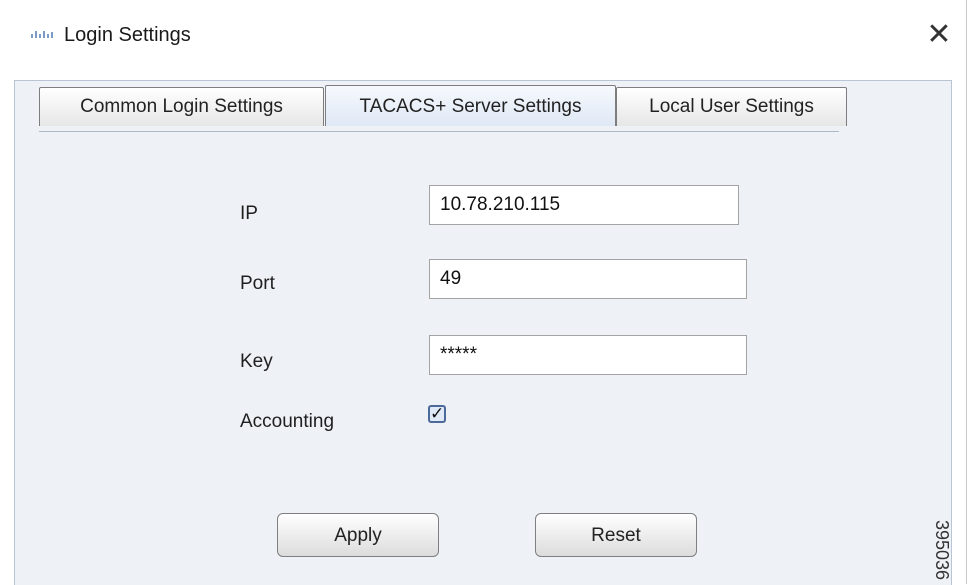 The height and width of the screenshot is (585, 980). I want to click on accounting-checkbox: ✓, so click(437, 414).